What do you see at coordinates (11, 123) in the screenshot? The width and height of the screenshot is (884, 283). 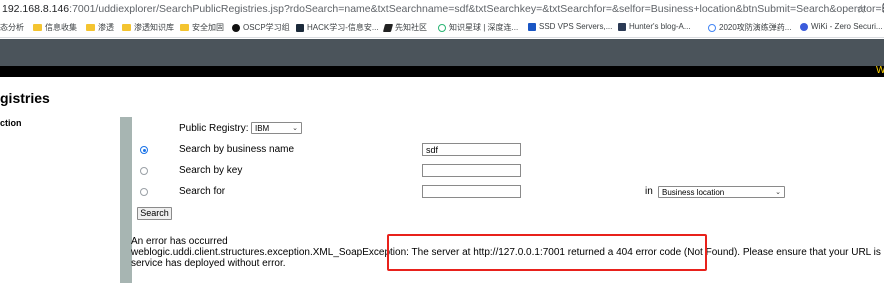 I see `side-nav-label: ction` at bounding box center [11, 123].